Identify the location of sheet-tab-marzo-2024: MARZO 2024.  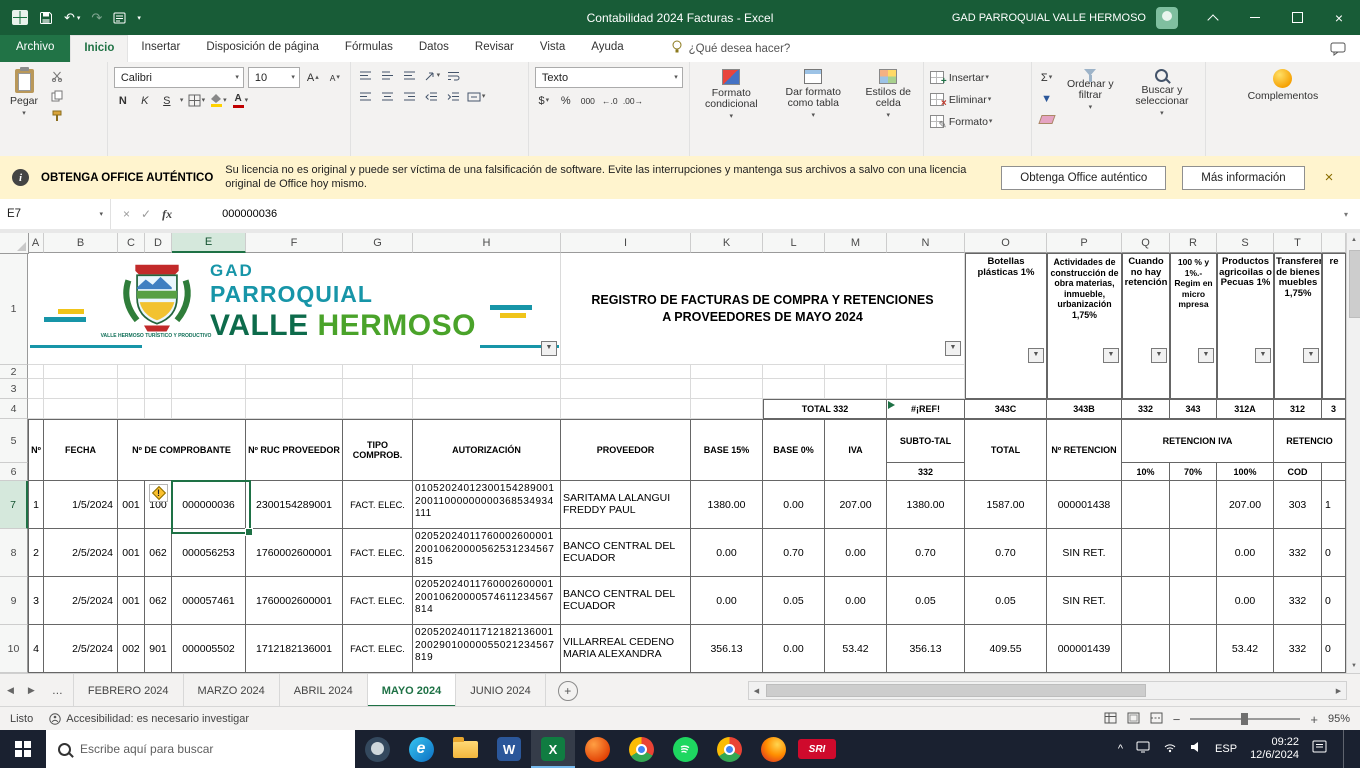
(232, 690).